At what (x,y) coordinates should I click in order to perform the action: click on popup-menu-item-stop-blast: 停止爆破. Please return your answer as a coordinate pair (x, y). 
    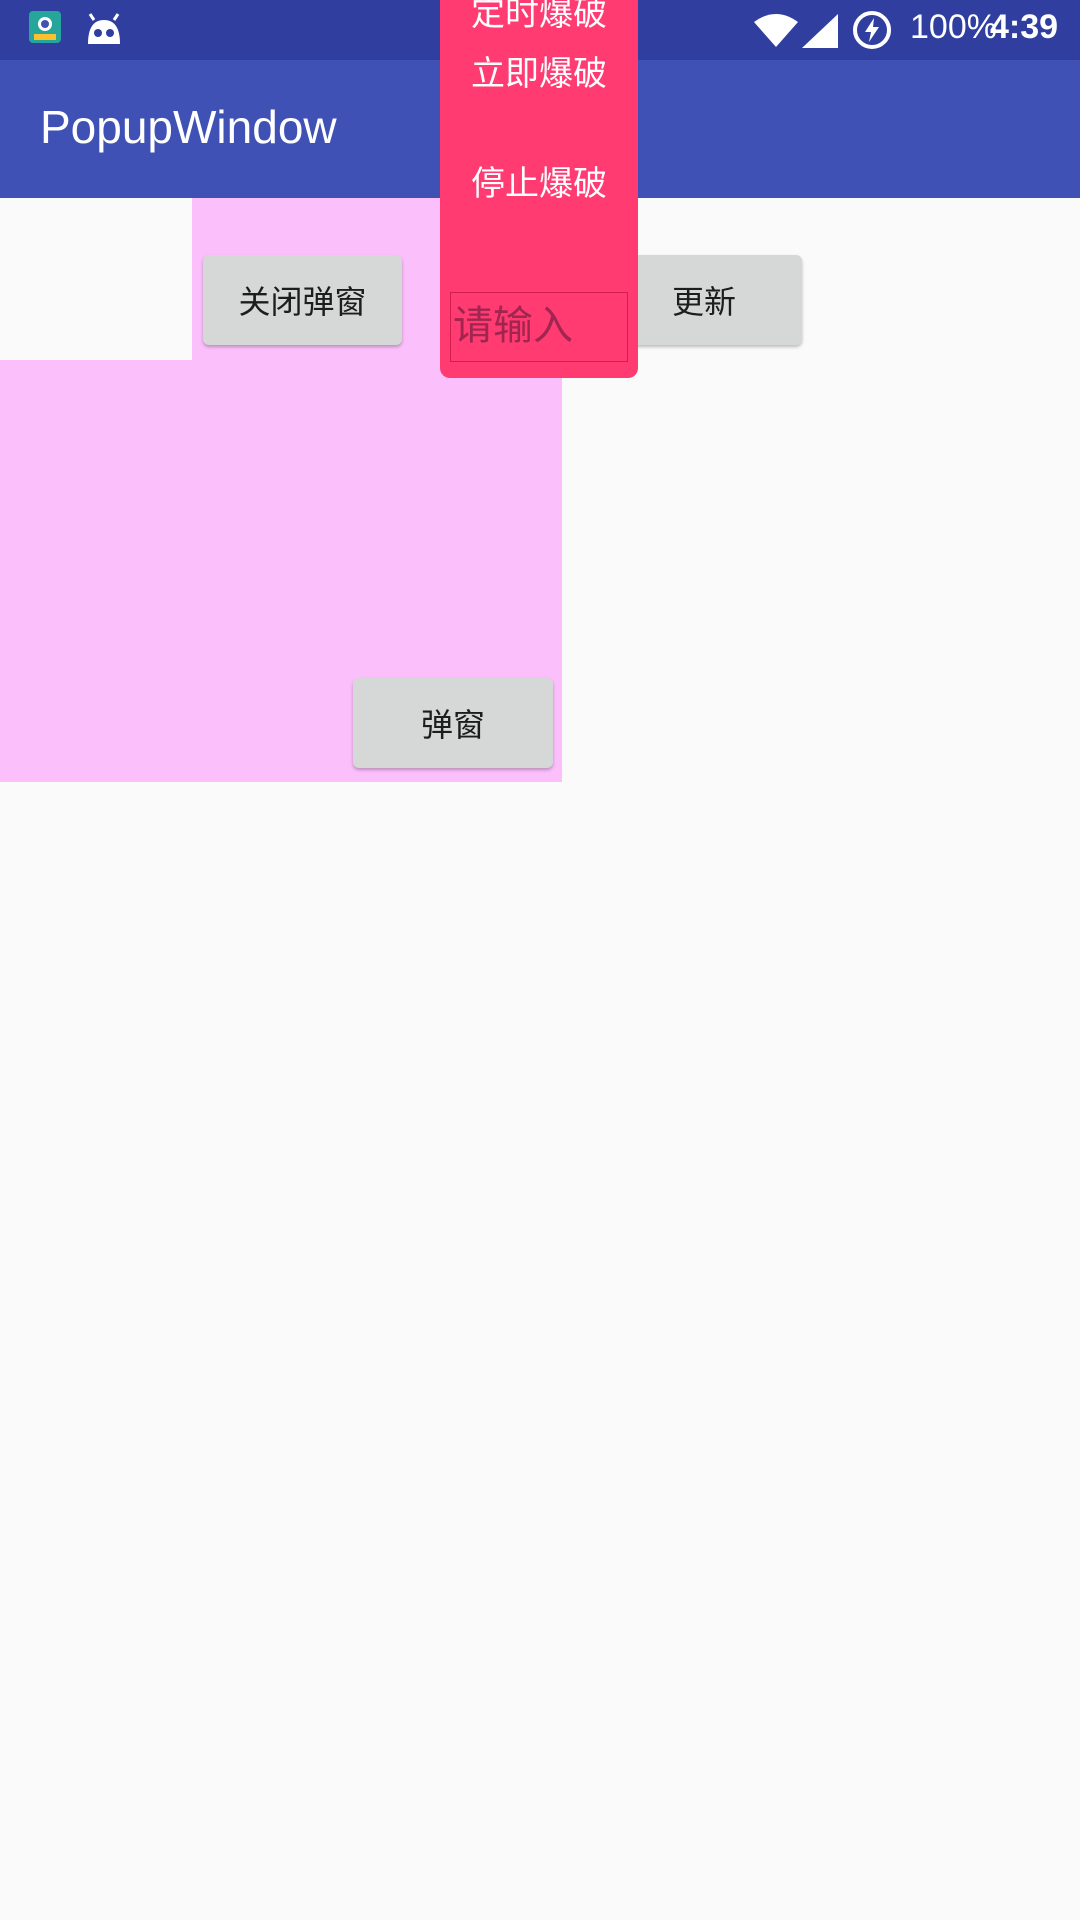
    Looking at the image, I should click on (539, 180).